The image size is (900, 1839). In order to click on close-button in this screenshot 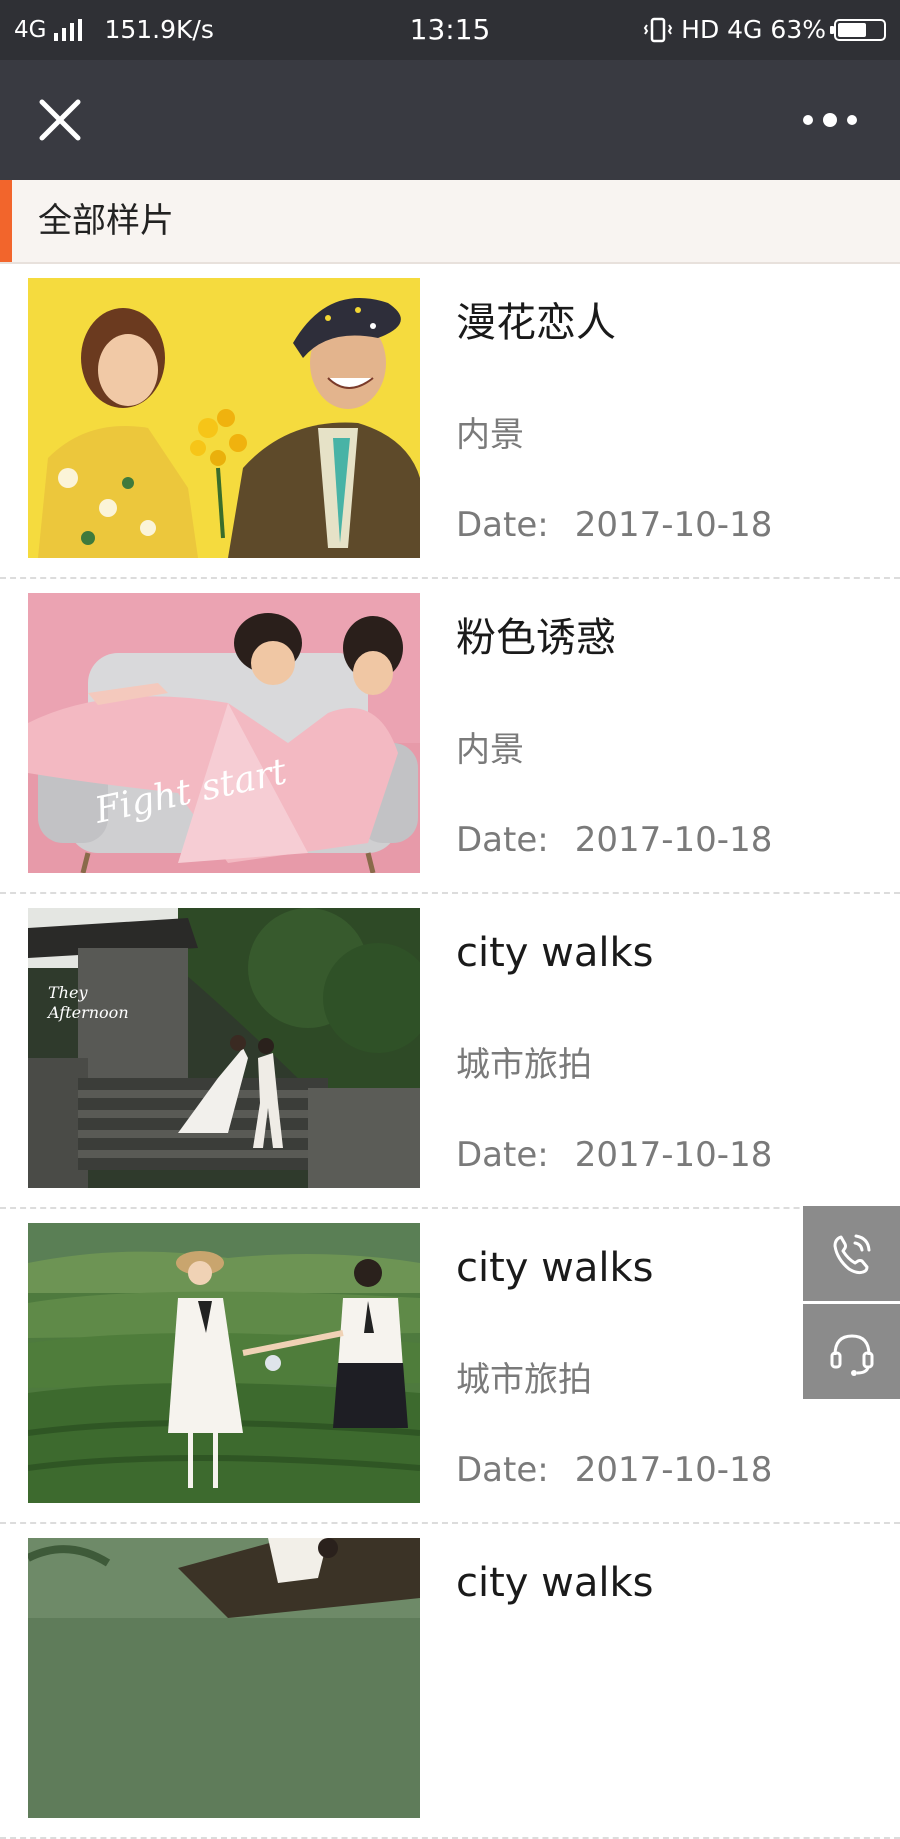, I will do `click(60, 120)`.